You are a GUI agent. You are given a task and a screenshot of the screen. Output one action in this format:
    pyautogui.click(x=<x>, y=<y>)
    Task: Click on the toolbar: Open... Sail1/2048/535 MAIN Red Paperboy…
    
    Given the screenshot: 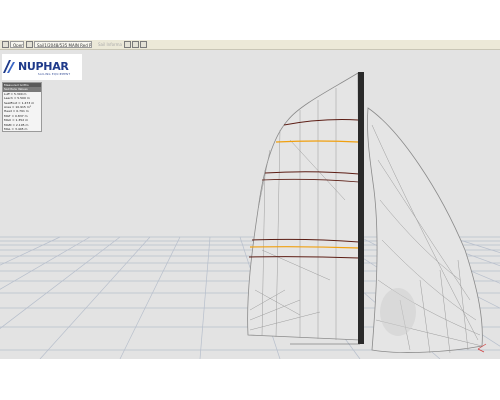 What is the action you would take?
    pyautogui.click(x=250, y=45)
    